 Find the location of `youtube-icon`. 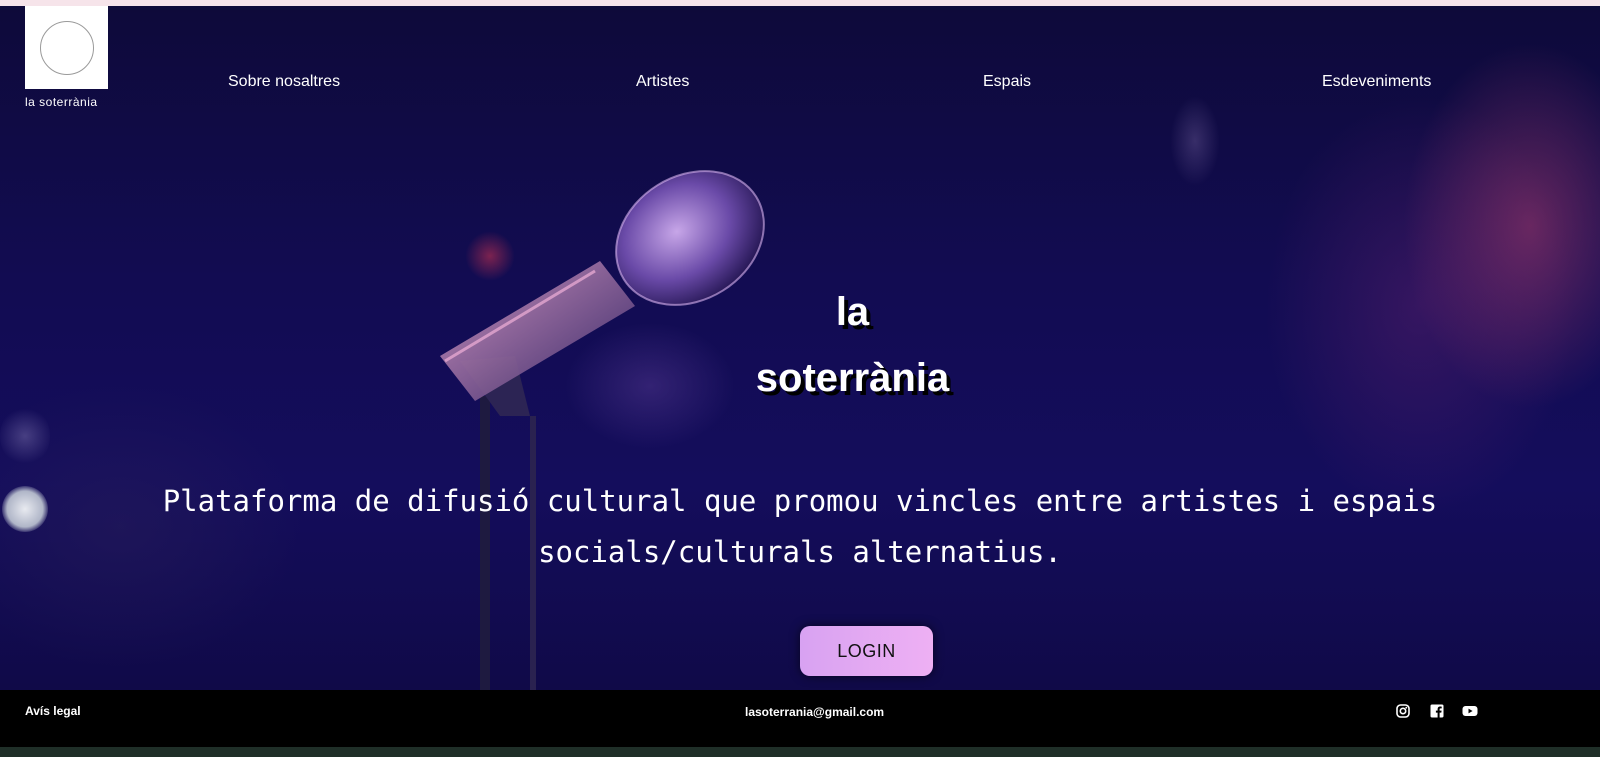

youtube-icon is located at coordinates (1470, 711).